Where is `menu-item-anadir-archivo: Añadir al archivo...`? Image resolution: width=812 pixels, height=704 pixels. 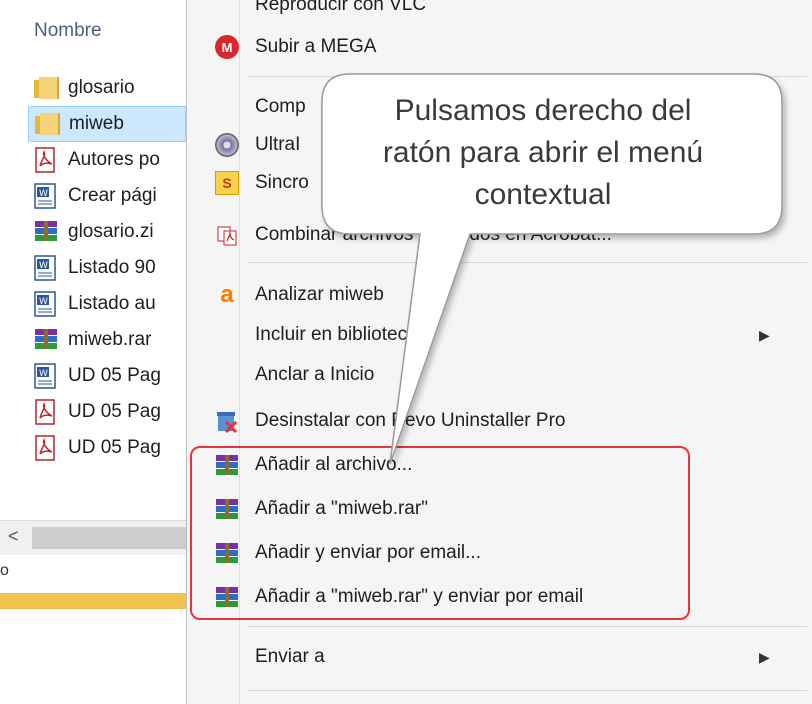 menu-item-anadir-archivo: Añadir al archivo... is located at coordinates (499, 465).